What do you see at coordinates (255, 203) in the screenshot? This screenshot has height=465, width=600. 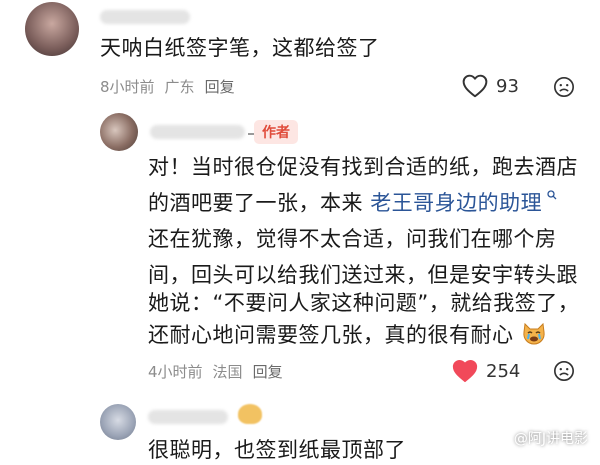 I see `comment-line-2-text: 的酒吧要了一张，本来` at bounding box center [255, 203].